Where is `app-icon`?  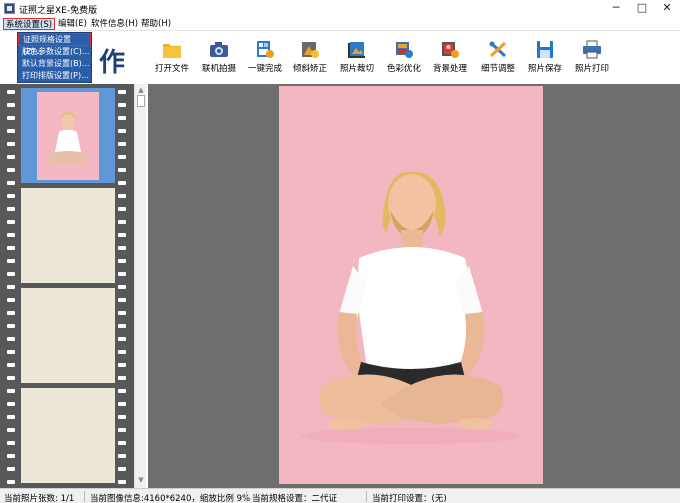 app-icon is located at coordinates (9, 8).